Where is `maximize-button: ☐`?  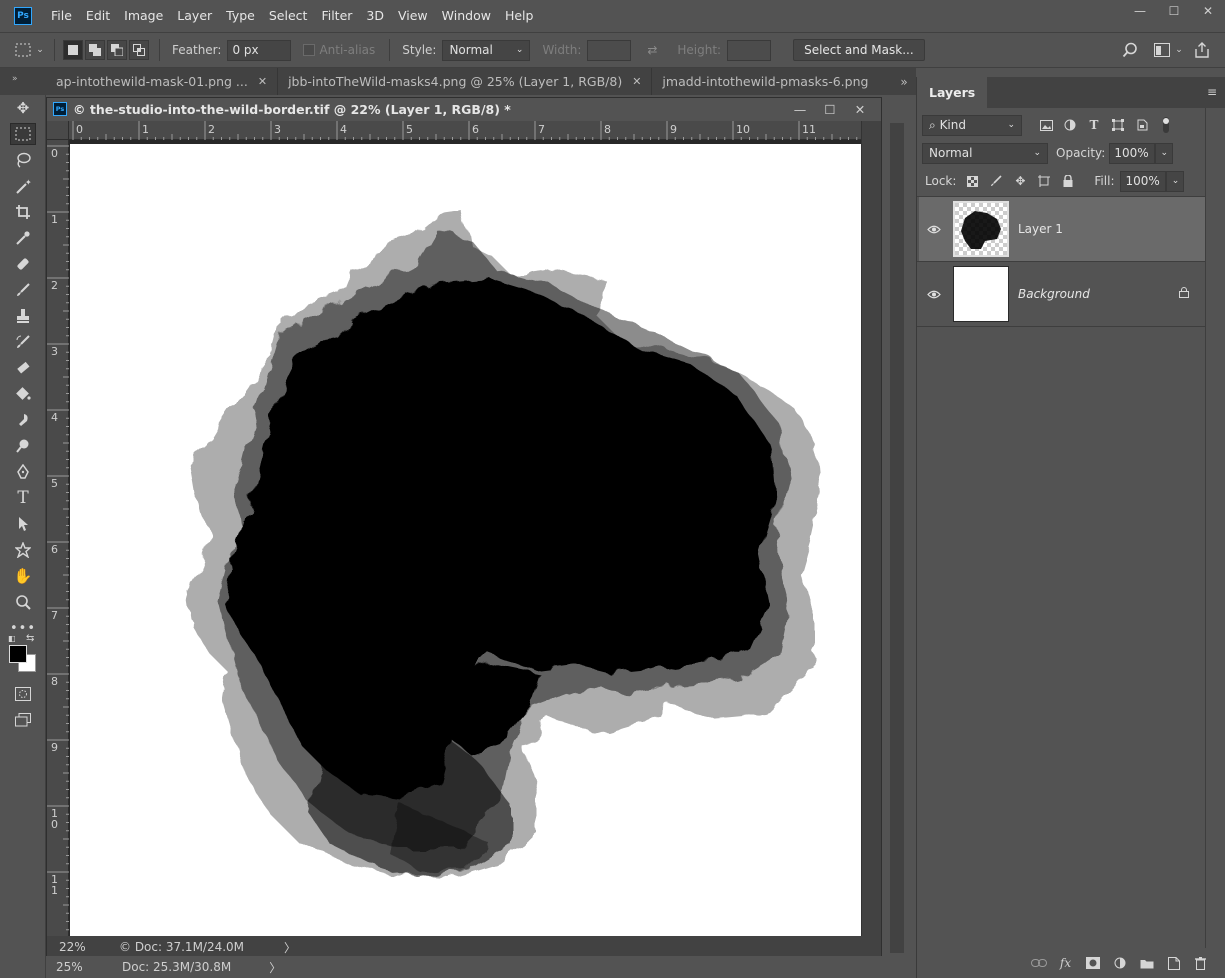 maximize-button: ☐ is located at coordinates (1174, 11).